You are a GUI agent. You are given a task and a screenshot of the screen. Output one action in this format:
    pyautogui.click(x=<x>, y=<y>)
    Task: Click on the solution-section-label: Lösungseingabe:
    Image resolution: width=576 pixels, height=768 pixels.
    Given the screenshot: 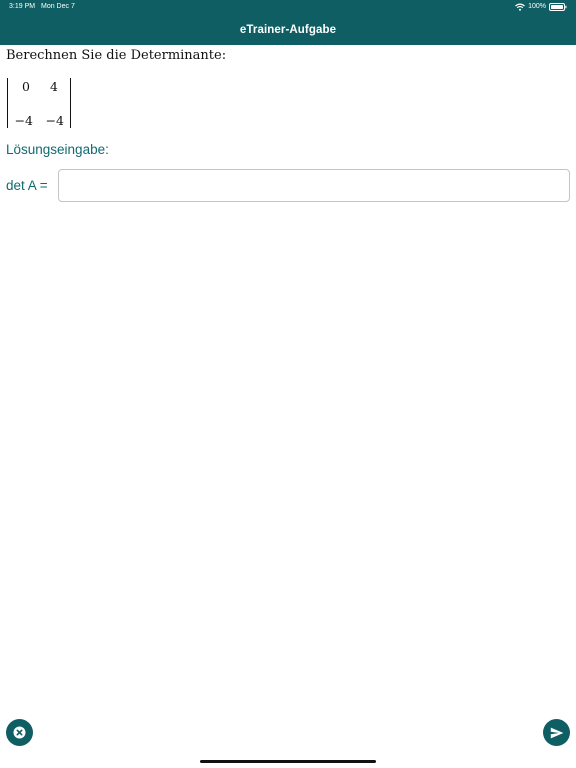 What is the action you would take?
    pyautogui.click(x=57, y=149)
    